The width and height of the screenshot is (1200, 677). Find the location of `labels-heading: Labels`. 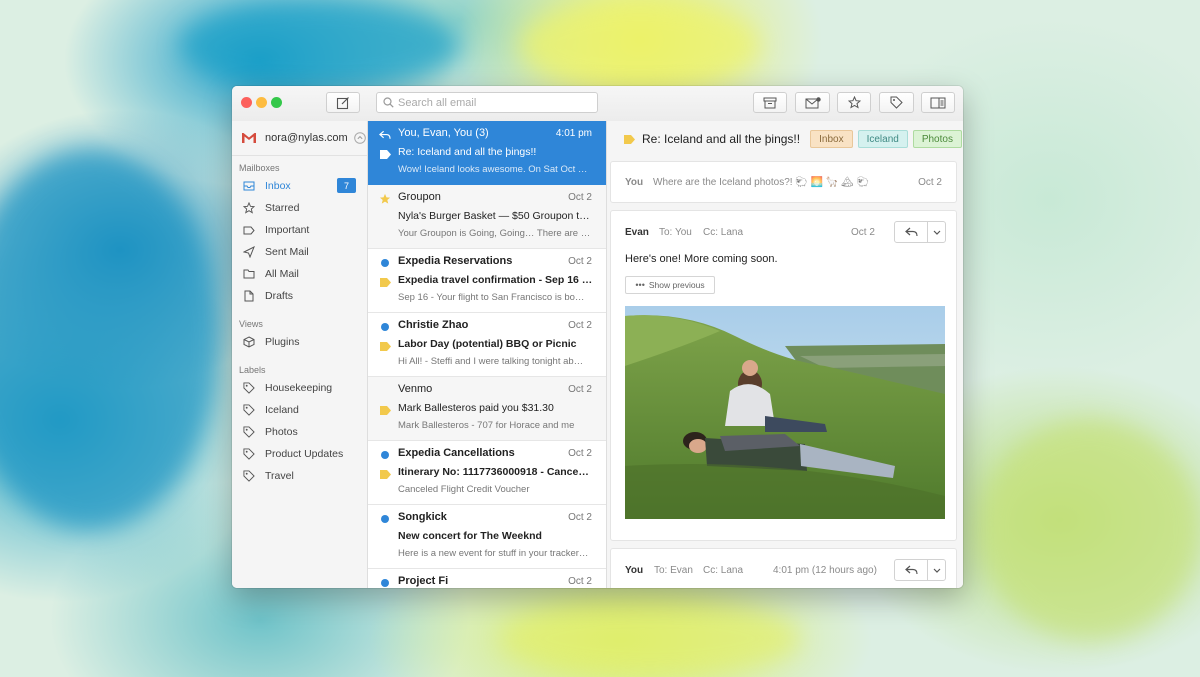

labels-heading: Labels is located at coordinates (252, 370).